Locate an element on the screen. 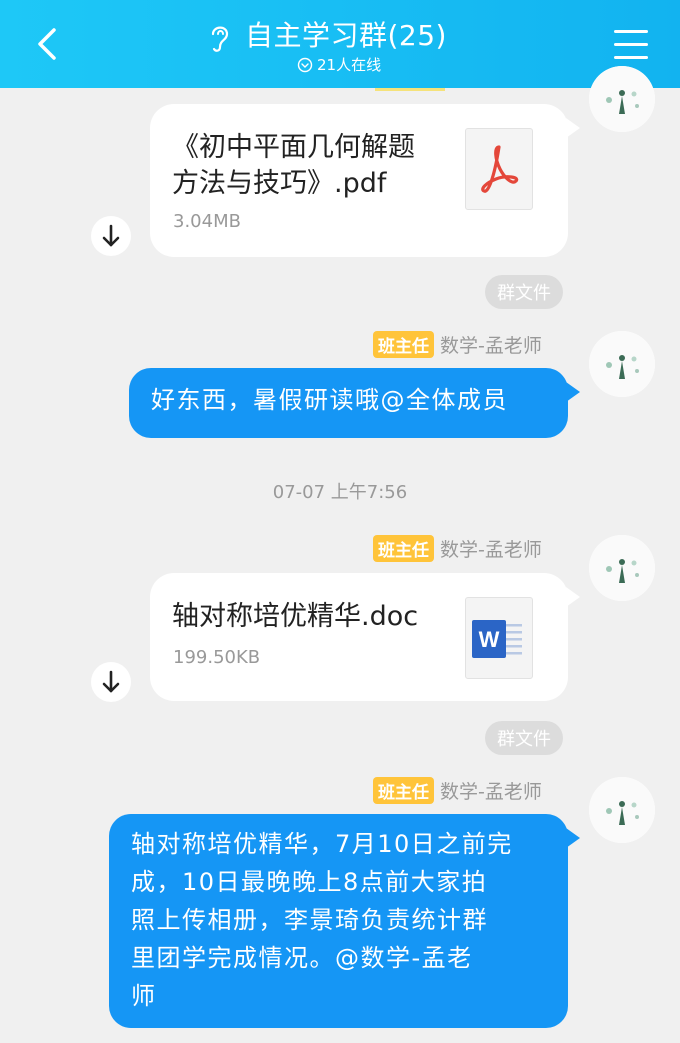 The image size is (680, 1043). file-size: 3.04MB is located at coordinates (207, 221).